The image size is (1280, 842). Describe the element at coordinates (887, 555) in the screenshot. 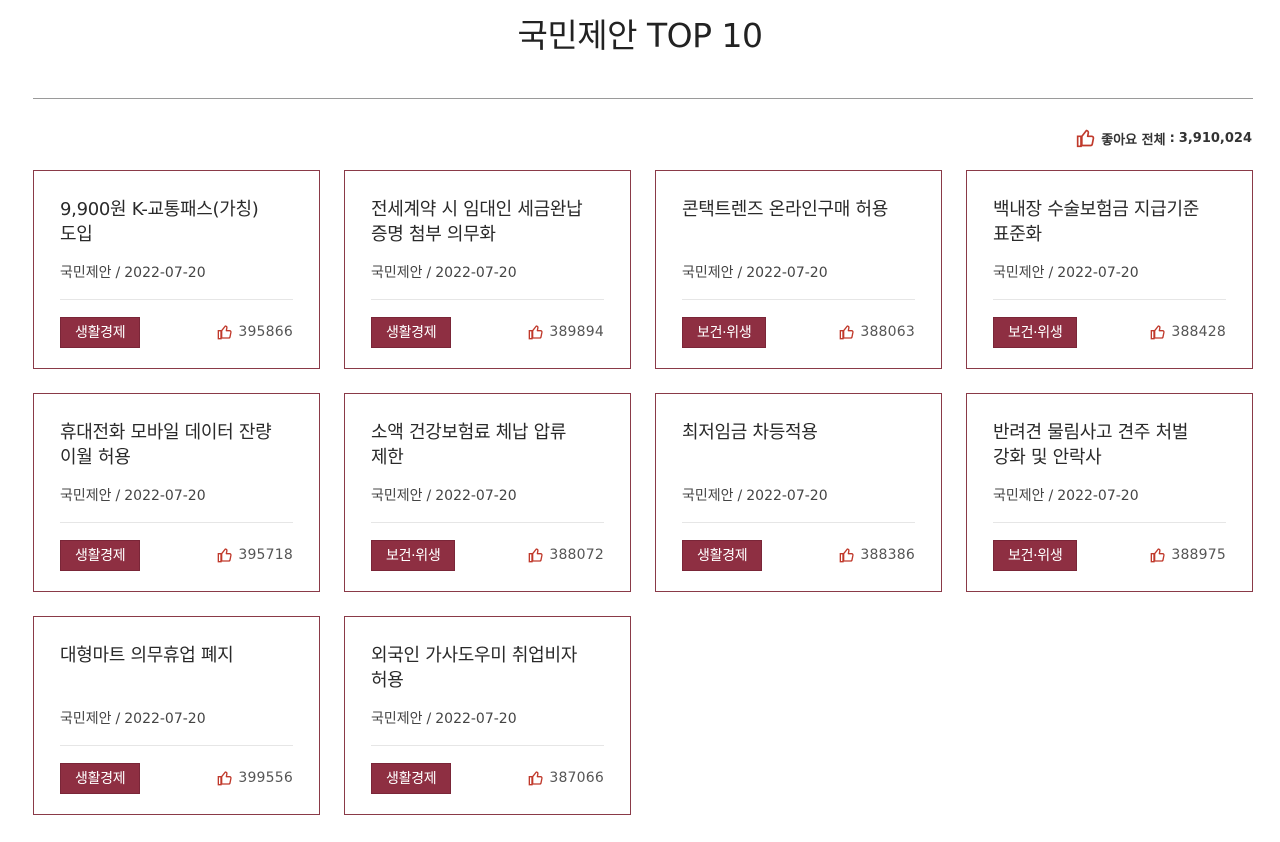

I see `like-count-value: 388386` at that location.